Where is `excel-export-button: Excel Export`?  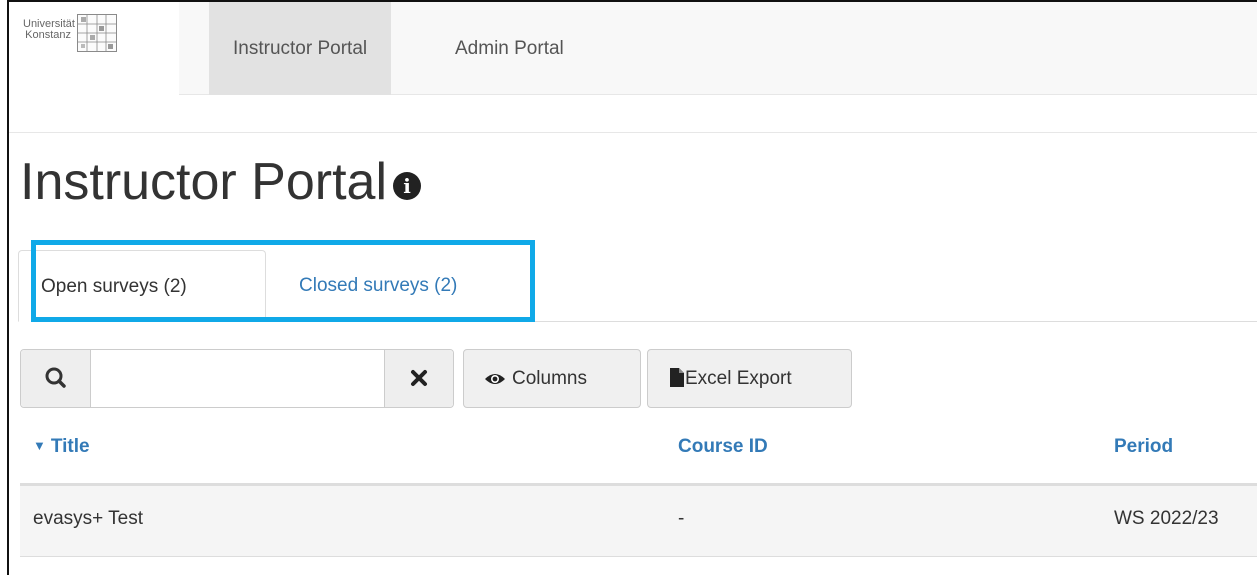
excel-export-button: Excel Export is located at coordinates (749, 378).